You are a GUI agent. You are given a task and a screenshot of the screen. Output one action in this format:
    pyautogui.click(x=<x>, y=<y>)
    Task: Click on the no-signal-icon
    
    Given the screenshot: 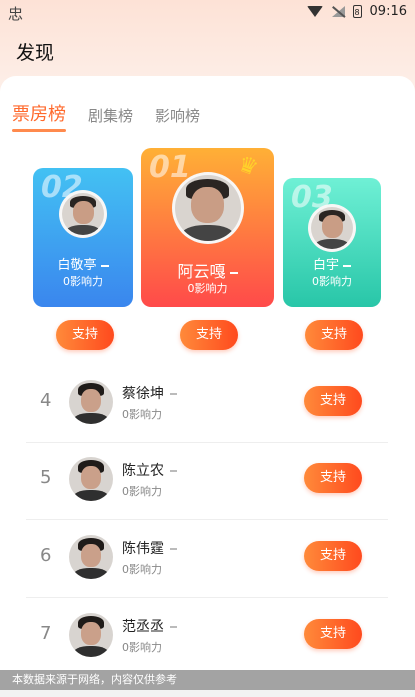 What is the action you would take?
    pyautogui.click(x=338, y=11)
    